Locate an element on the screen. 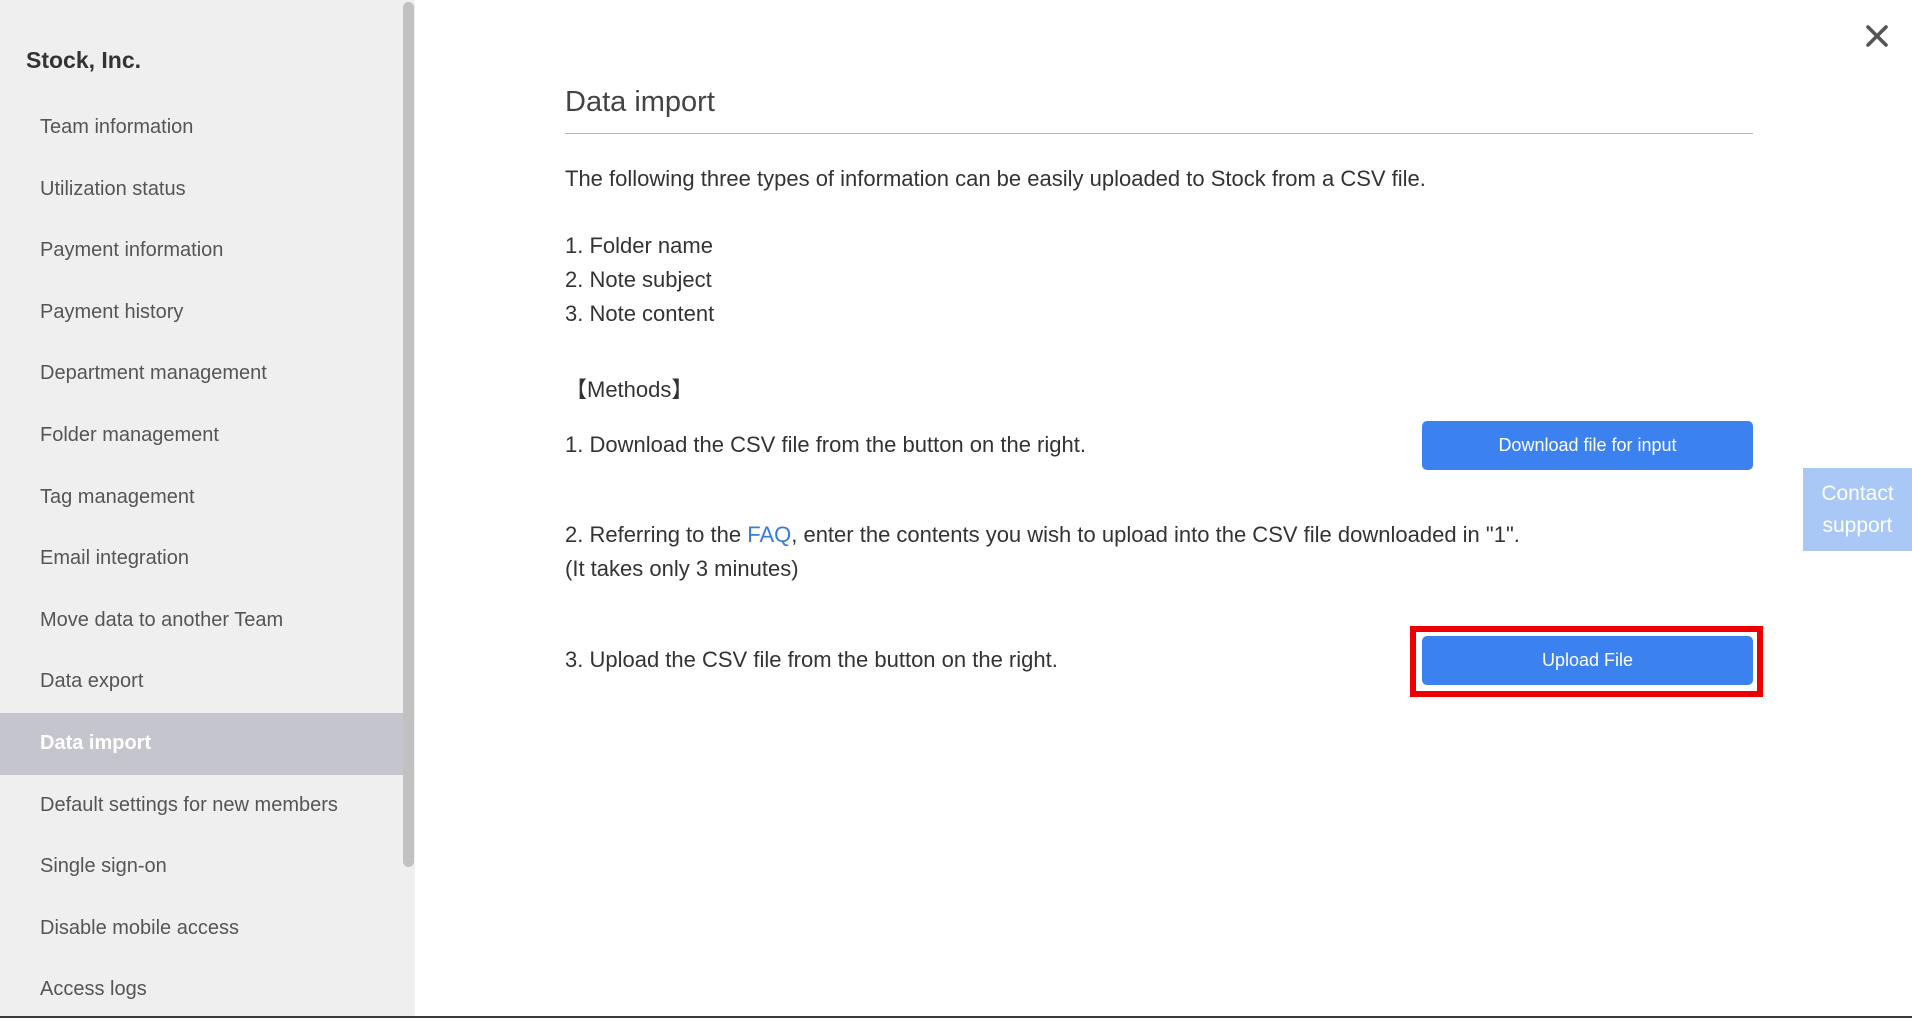 Image resolution: width=1912 pixels, height=1021 pixels. sidebar-scrollbar-thumb is located at coordinates (408, 434).